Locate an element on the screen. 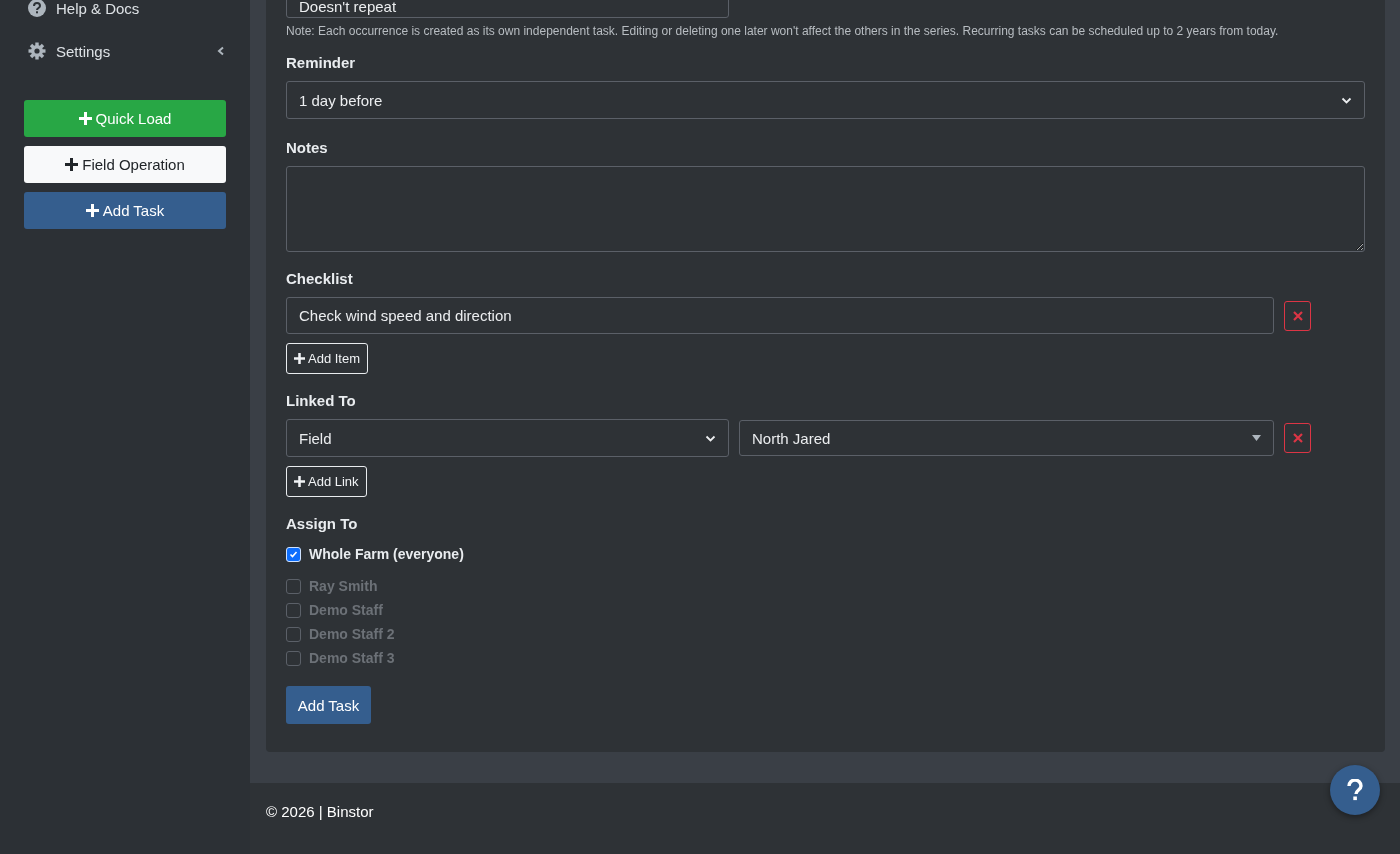 The width and height of the screenshot is (1400, 854). field-label: Linked To is located at coordinates (321, 400).